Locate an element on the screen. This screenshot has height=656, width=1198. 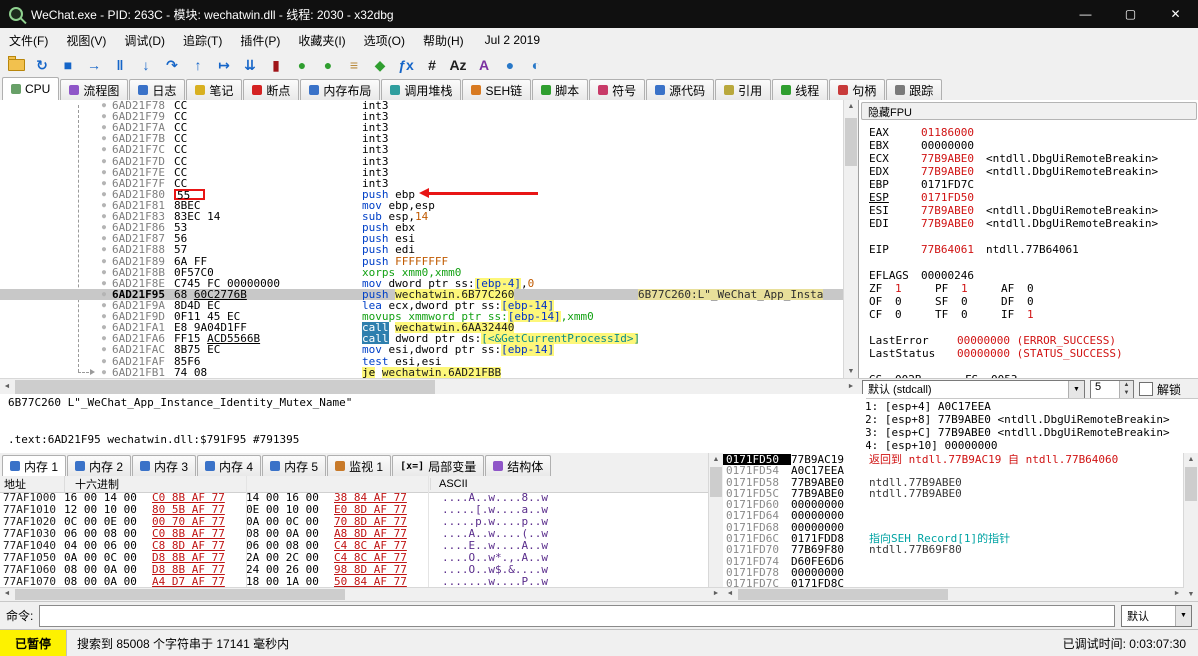
menu-trace: 追踪(T) is located at coordinates (202, 40).